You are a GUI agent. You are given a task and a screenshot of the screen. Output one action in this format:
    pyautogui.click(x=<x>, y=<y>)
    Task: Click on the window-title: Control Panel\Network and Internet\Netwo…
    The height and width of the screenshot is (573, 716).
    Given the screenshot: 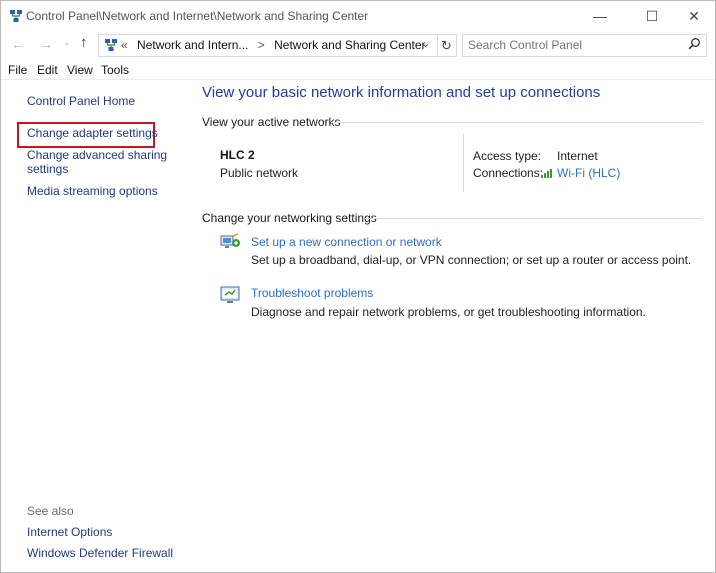 What is the action you would take?
    pyautogui.click(x=197, y=16)
    